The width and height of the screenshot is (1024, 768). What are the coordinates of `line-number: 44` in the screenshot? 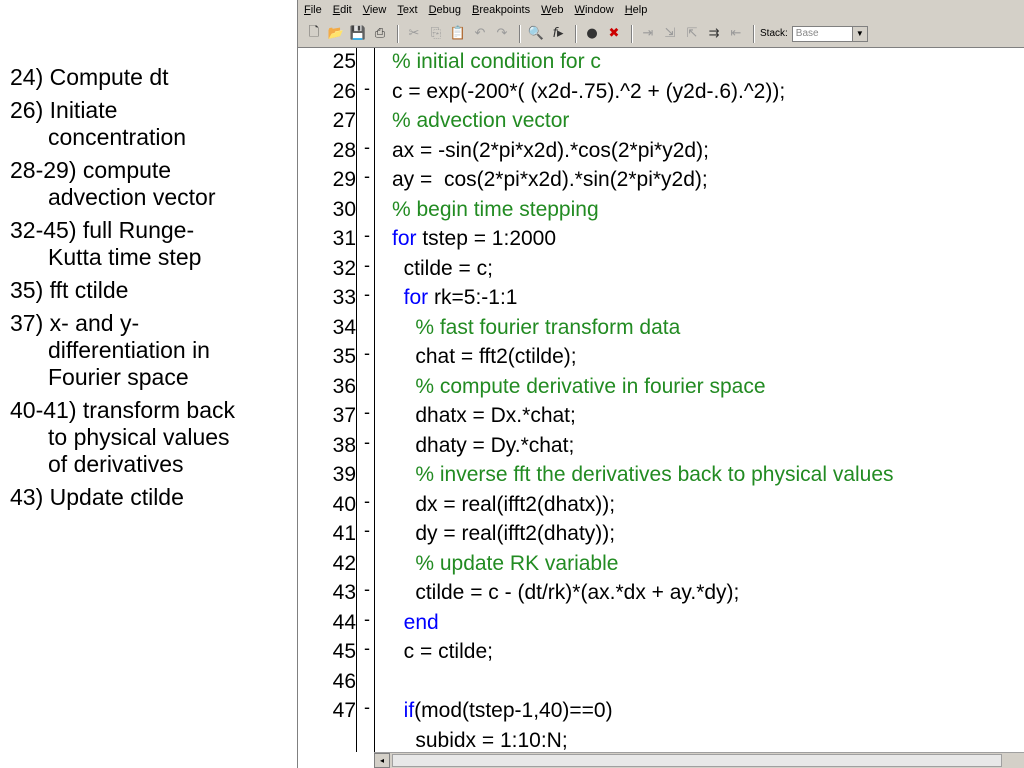 It's located at (344, 622).